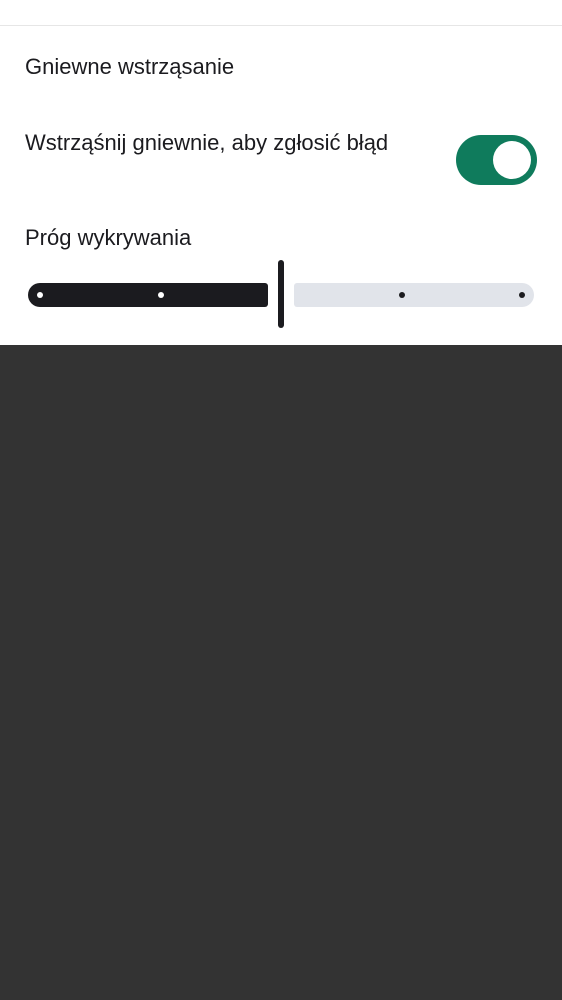  I want to click on slider-handle, so click(281, 294).